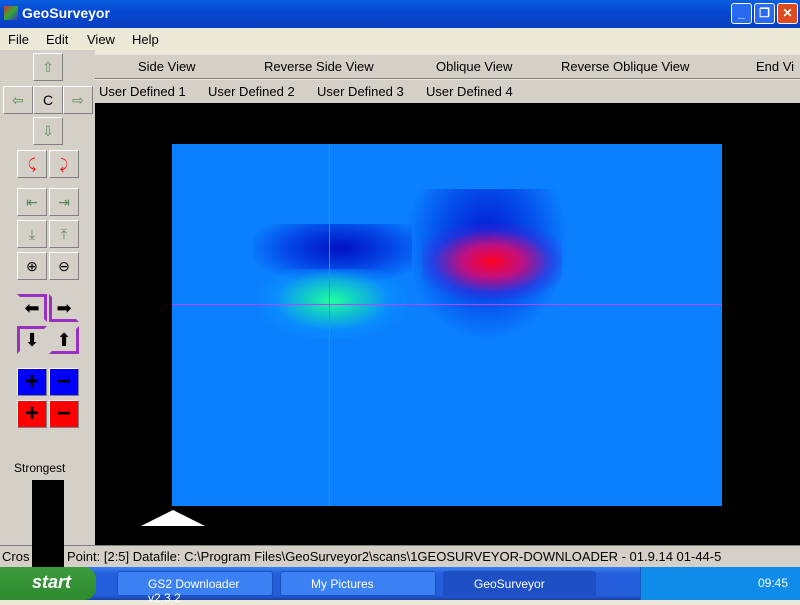 Image resolution: width=800 pixels, height=605 pixels. Describe the element at coordinates (173, 518) in the screenshot. I see `position-marker` at that location.